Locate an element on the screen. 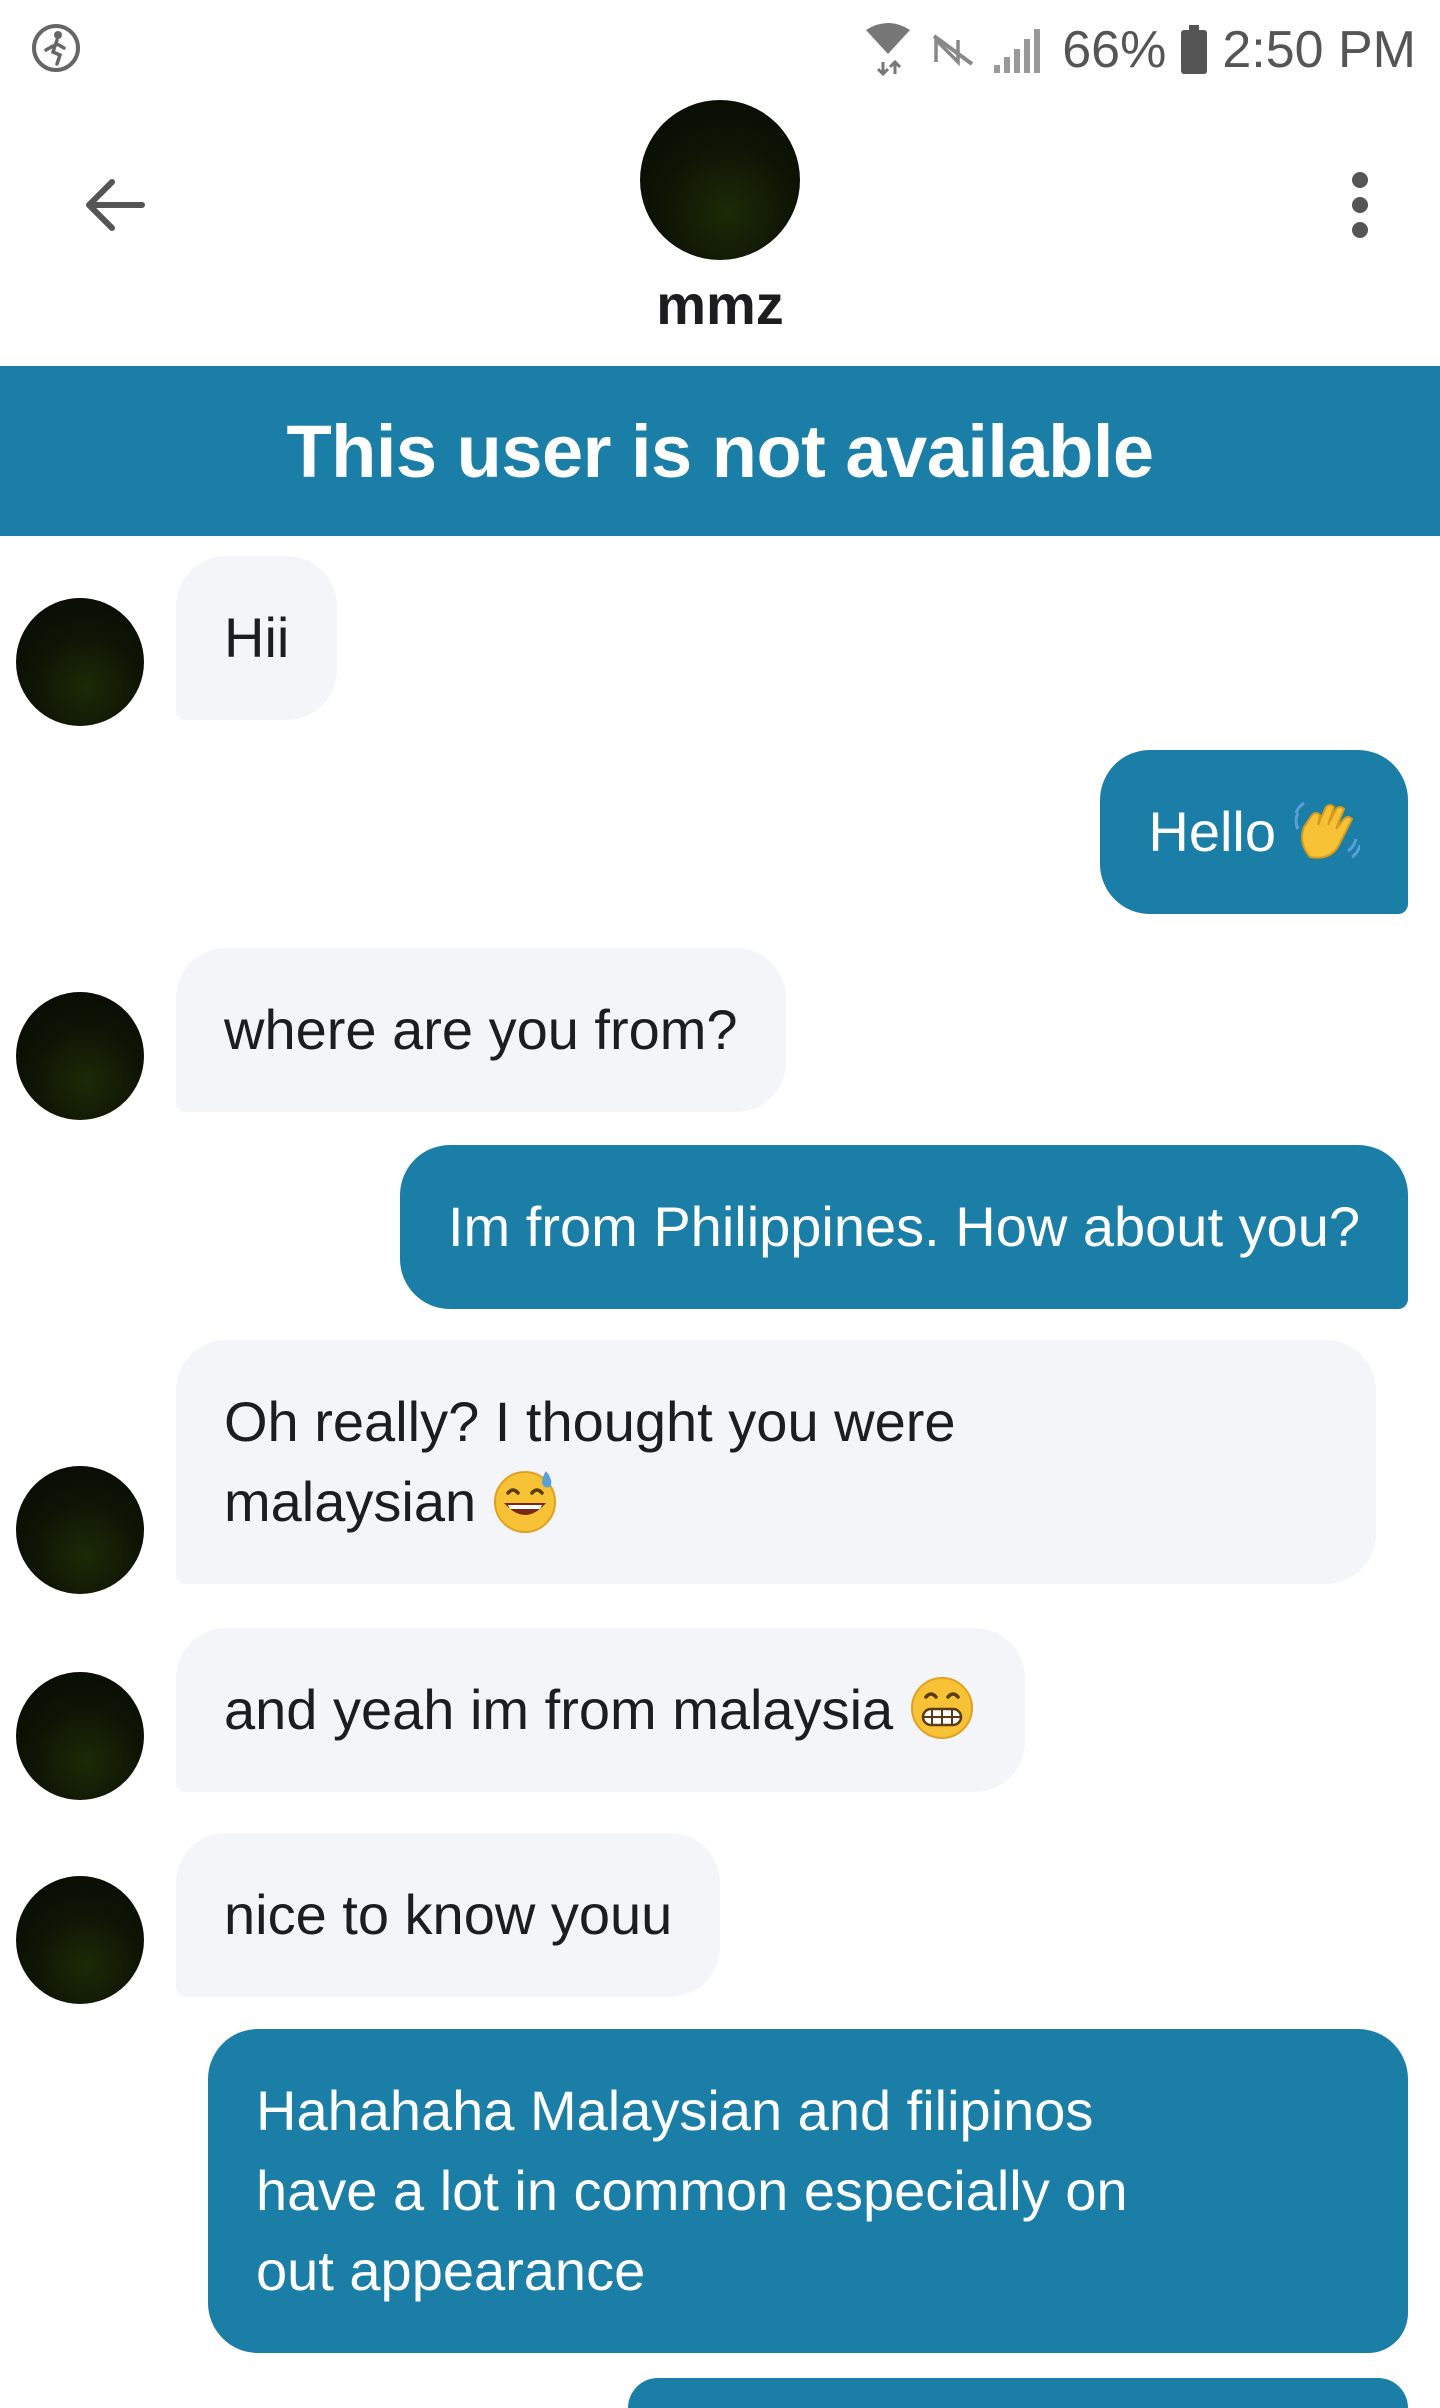 The image size is (1440, 2408). contact-avatar is located at coordinates (720, 180).